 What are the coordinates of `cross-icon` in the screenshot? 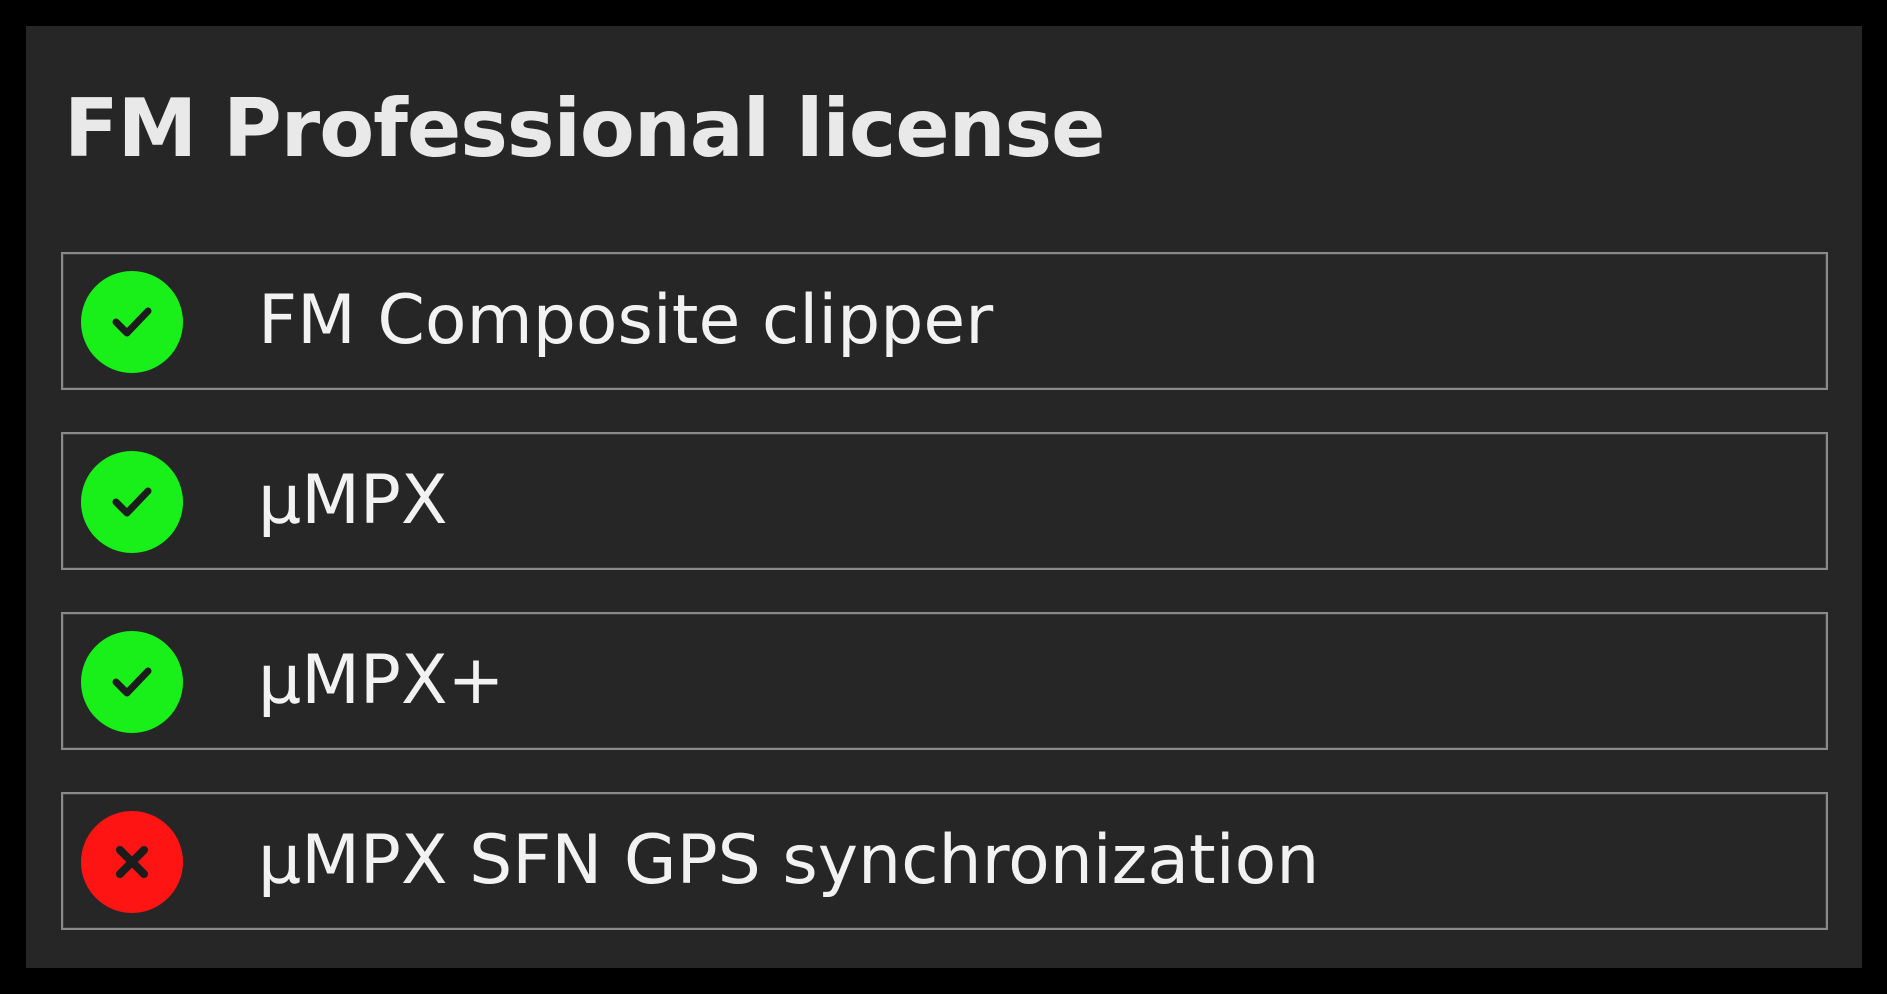 It's located at (132, 862).